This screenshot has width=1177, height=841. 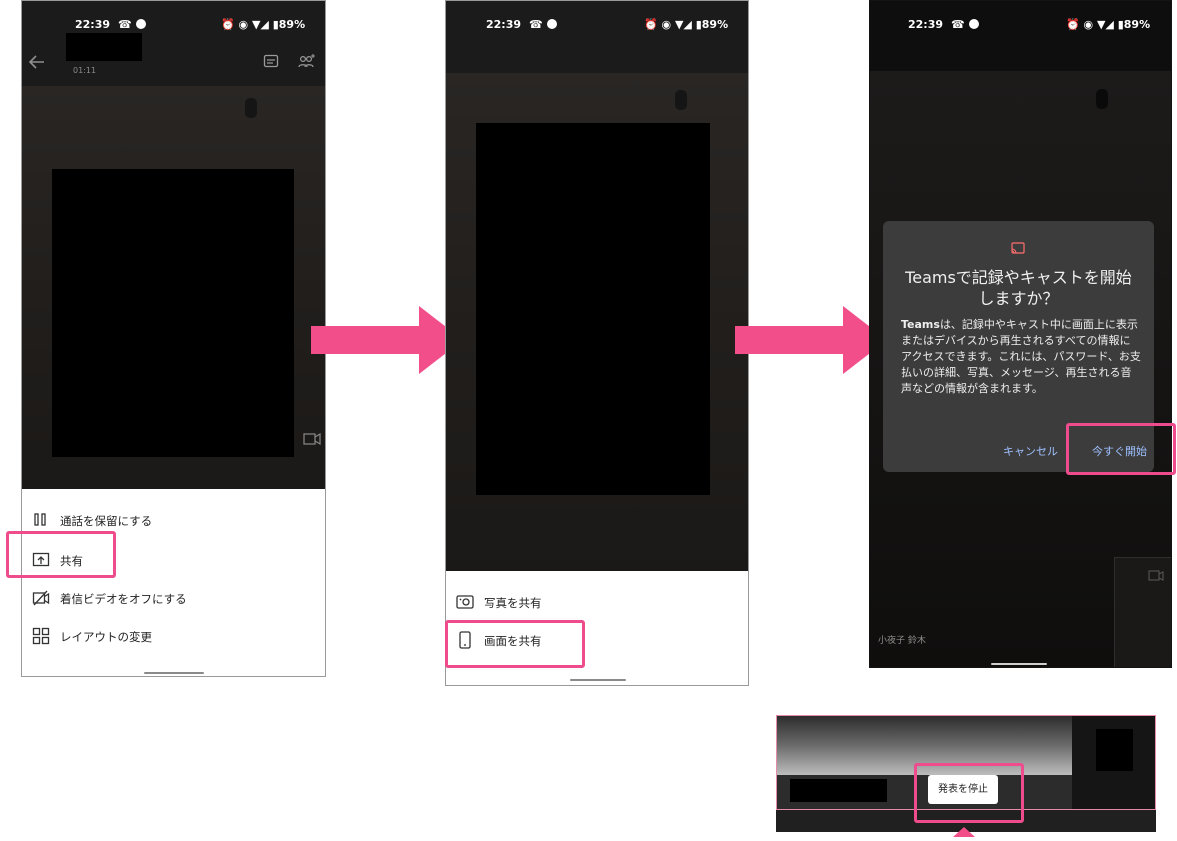 I want to click on change-layout-item: レイアウトの変更, so click(x=173, y=637).